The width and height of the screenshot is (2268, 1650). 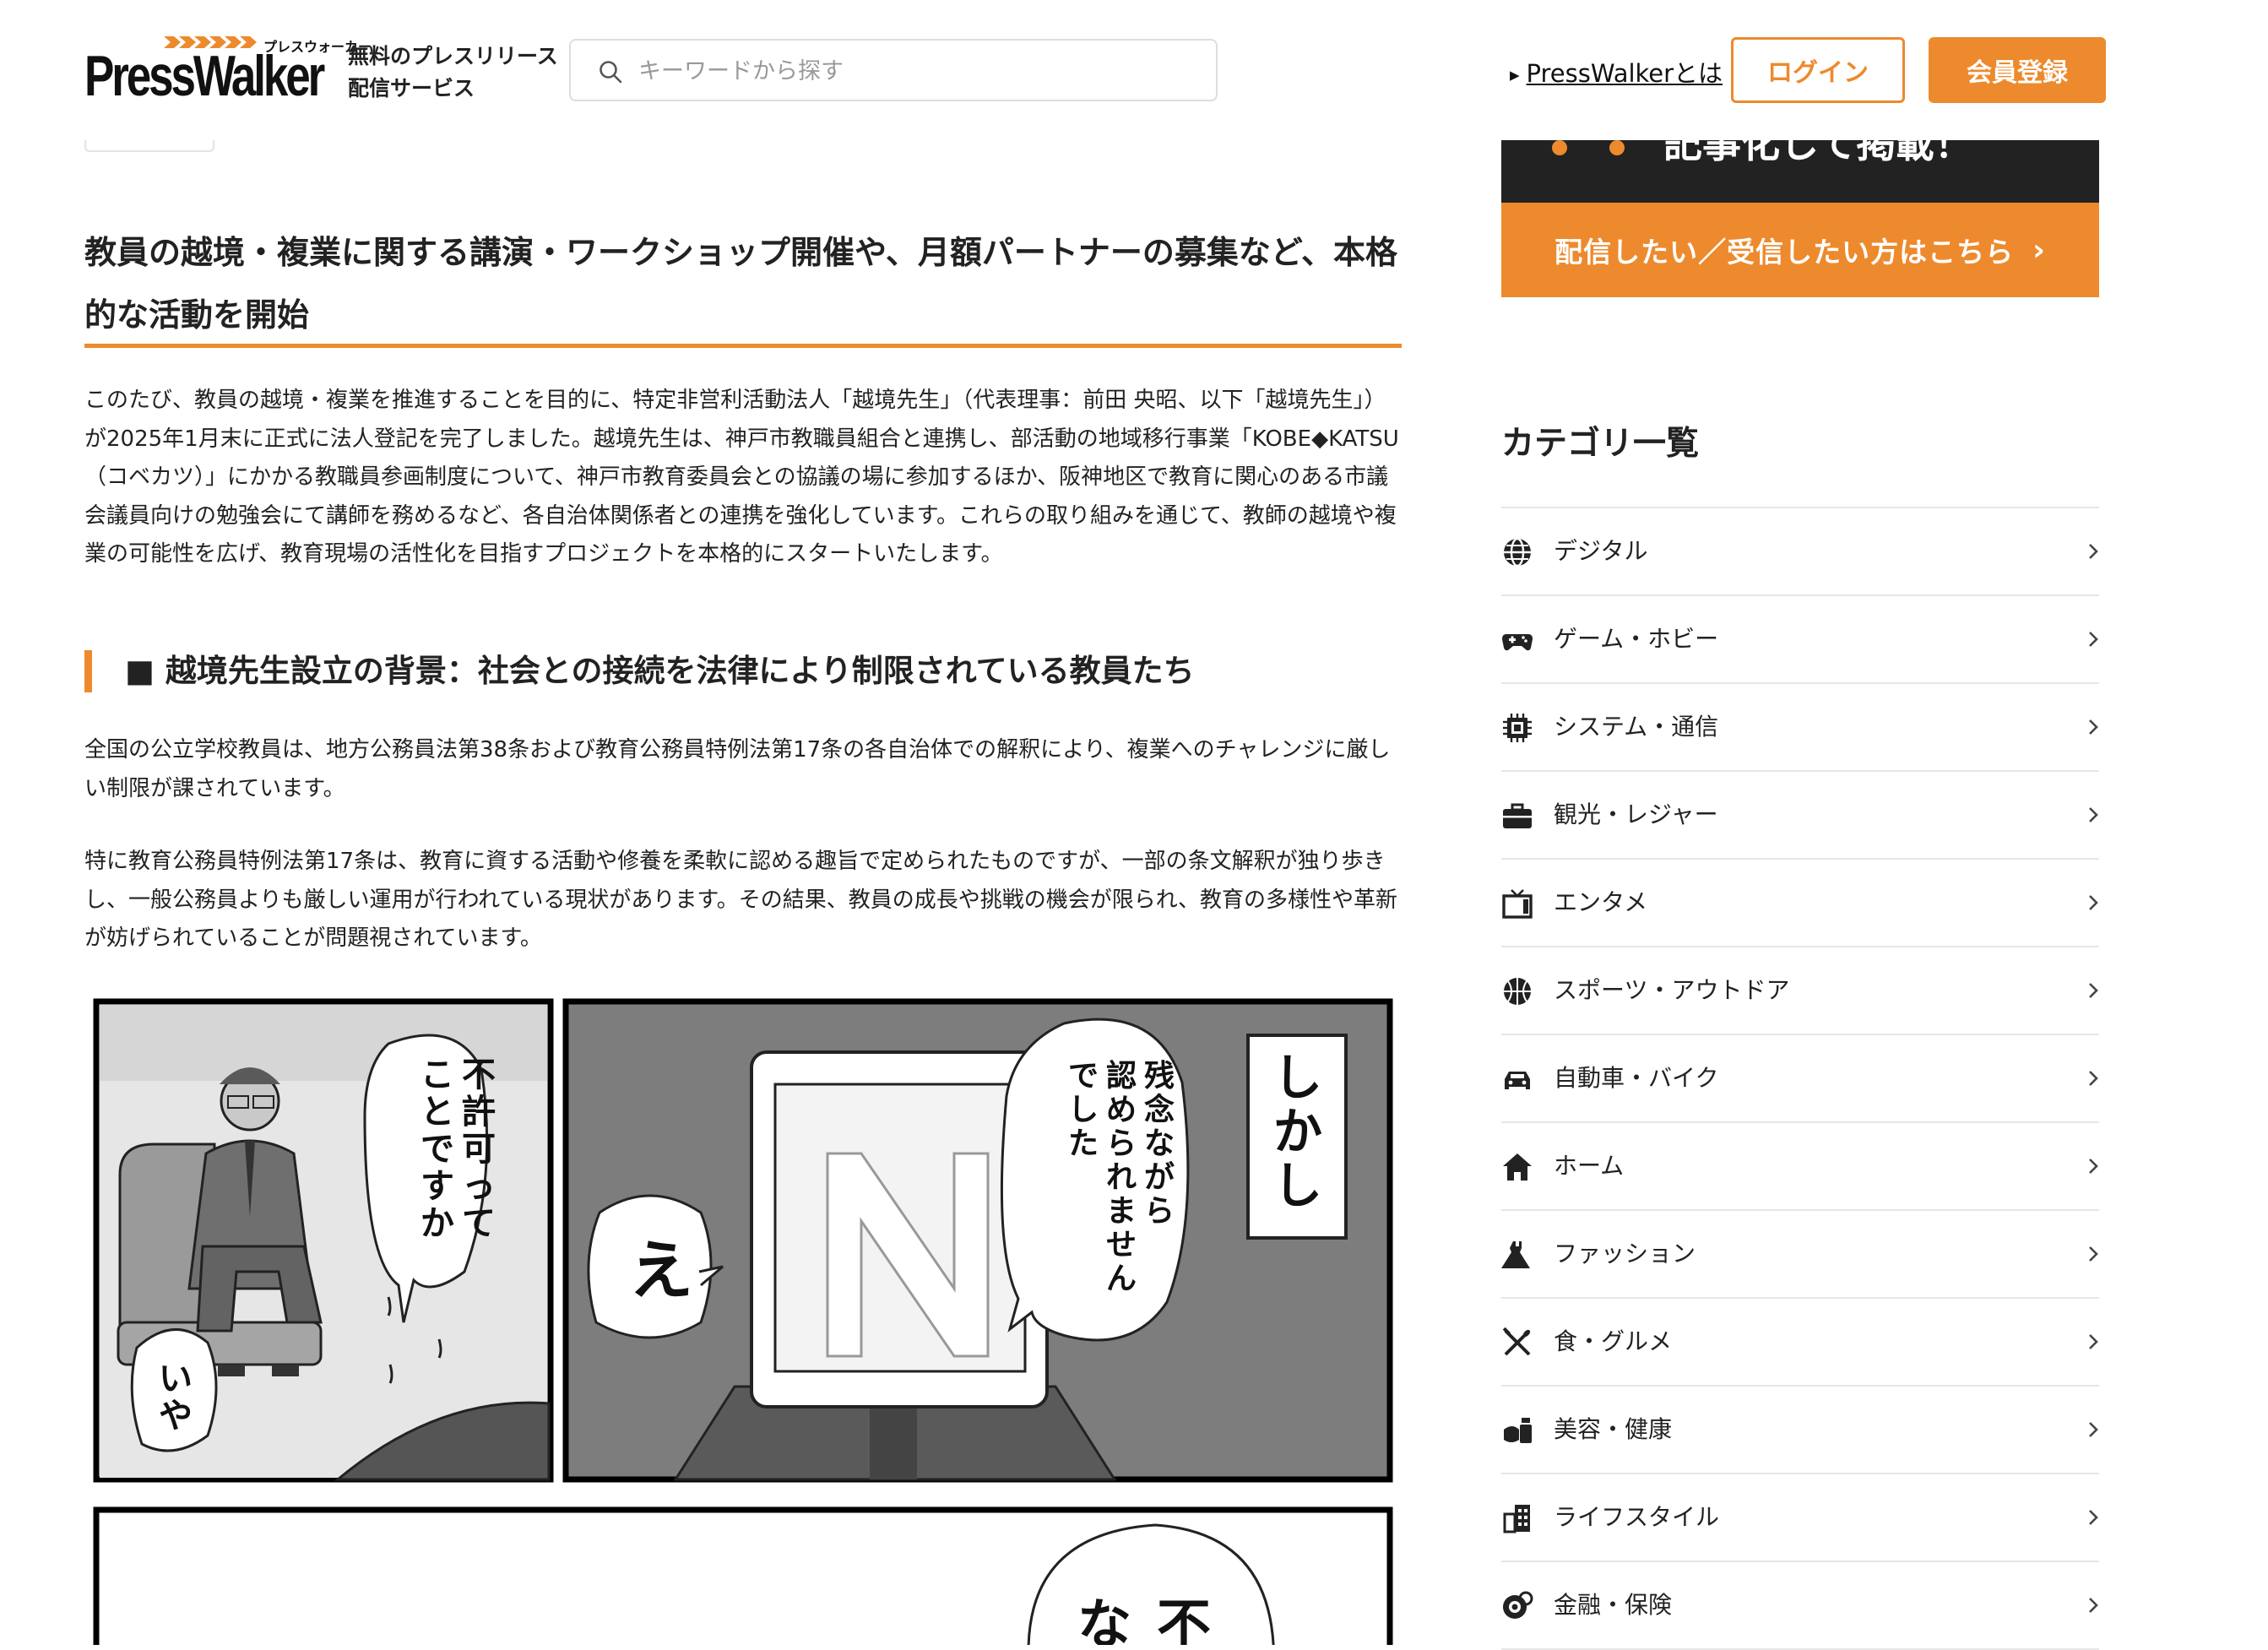 What do you see at coordinates (1515, 1254) in the screenshot?
I see `dress-icon` at bounding box center [1515, 1254].